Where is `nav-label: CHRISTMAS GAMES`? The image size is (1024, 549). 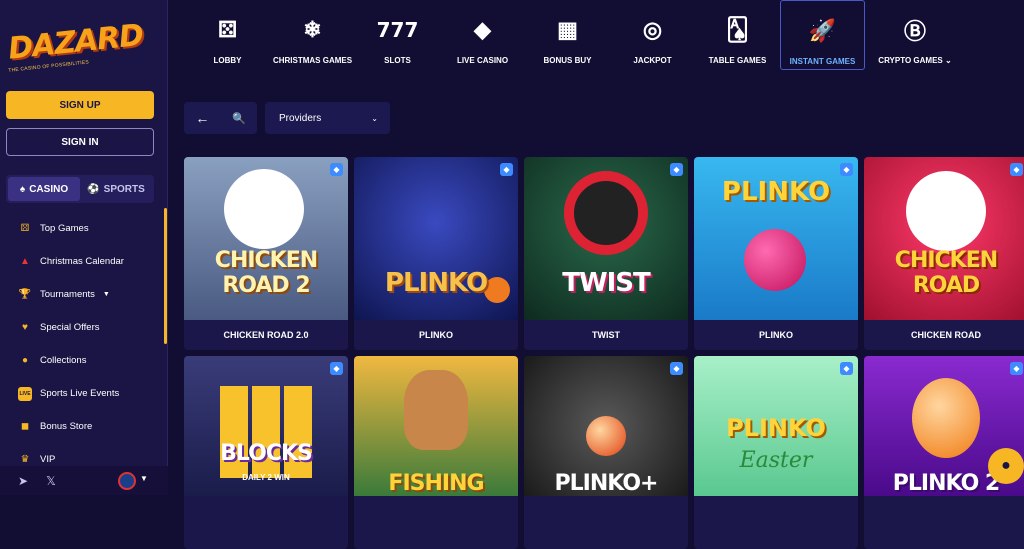
nav-label: CHRISTMAS GAMES is located at coordinates (312, 60).